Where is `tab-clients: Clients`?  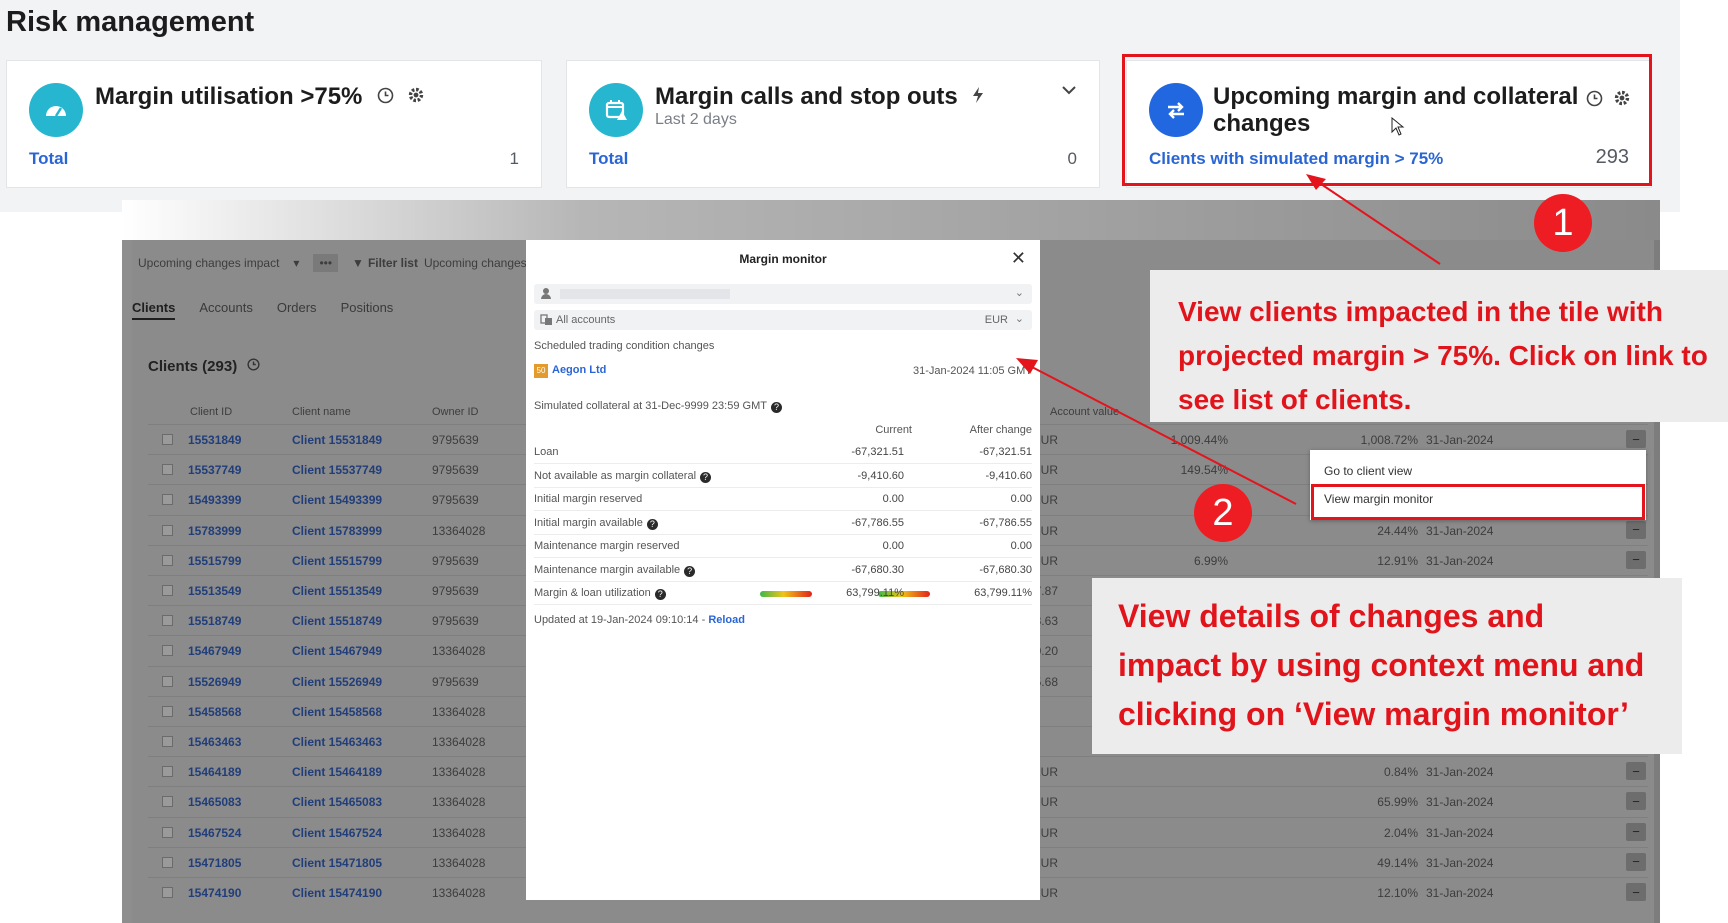
tab-clients: Clients is located at coordinates (154, 310).